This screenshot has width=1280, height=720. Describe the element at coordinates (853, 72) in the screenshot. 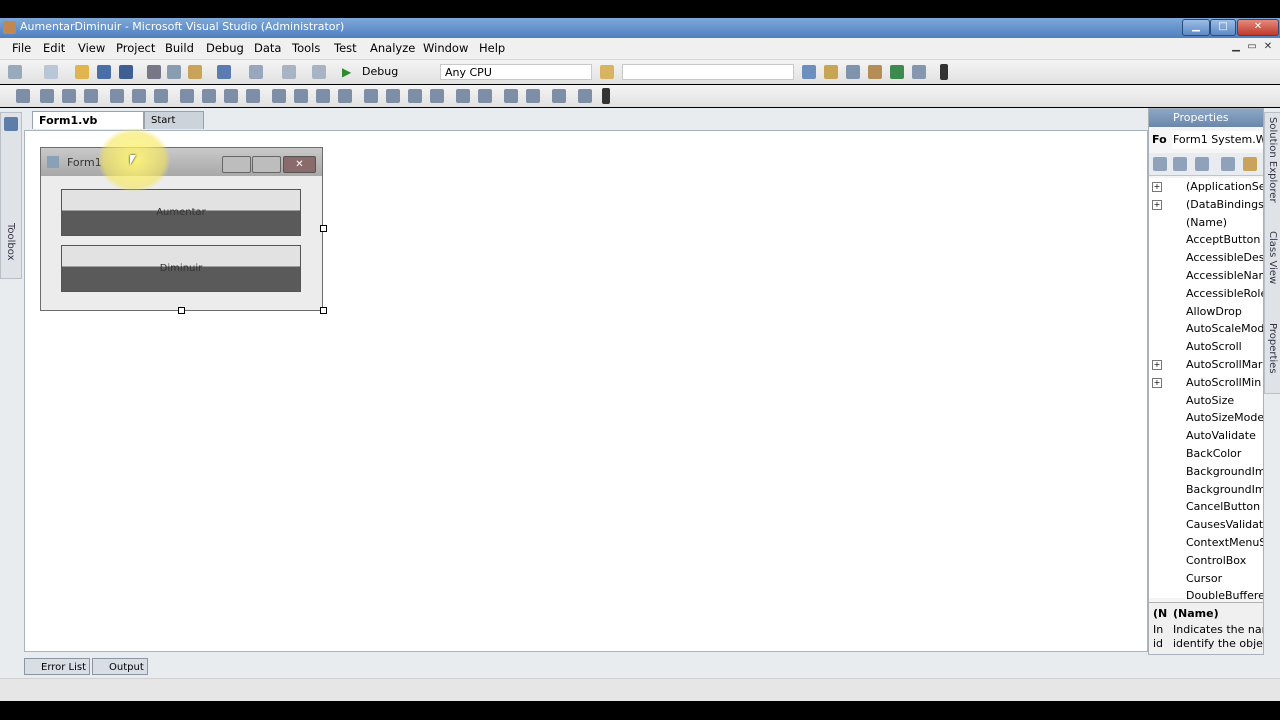

I see `object-browser-icon` at that location.